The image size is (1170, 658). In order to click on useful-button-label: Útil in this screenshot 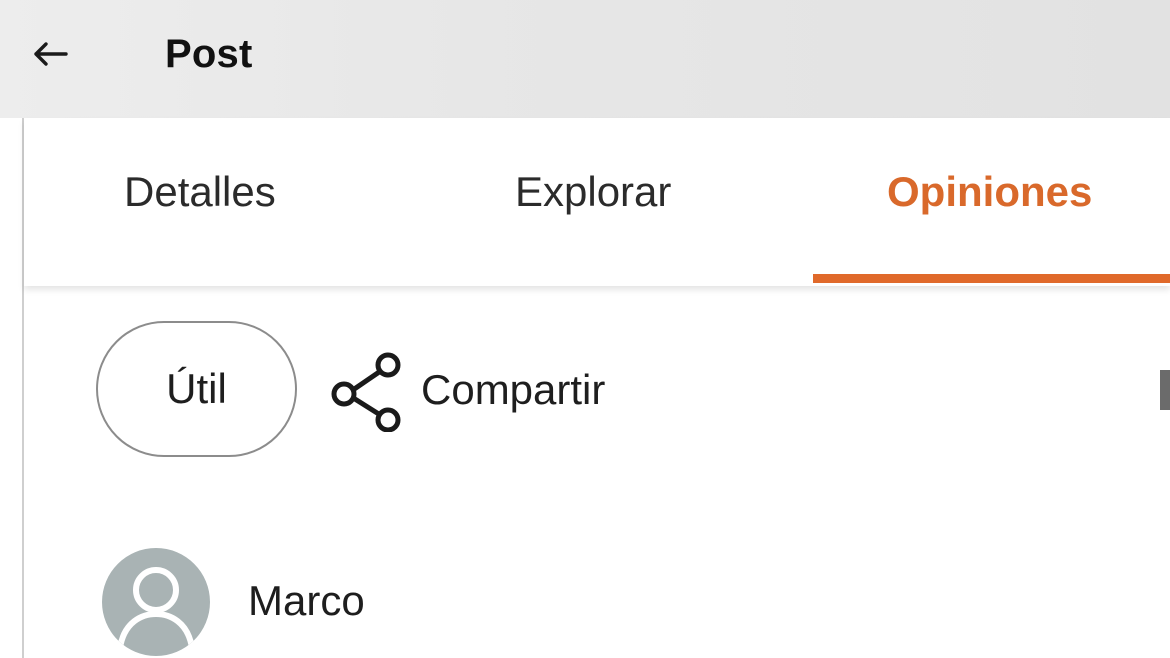, I will do `click(196, 388)`.